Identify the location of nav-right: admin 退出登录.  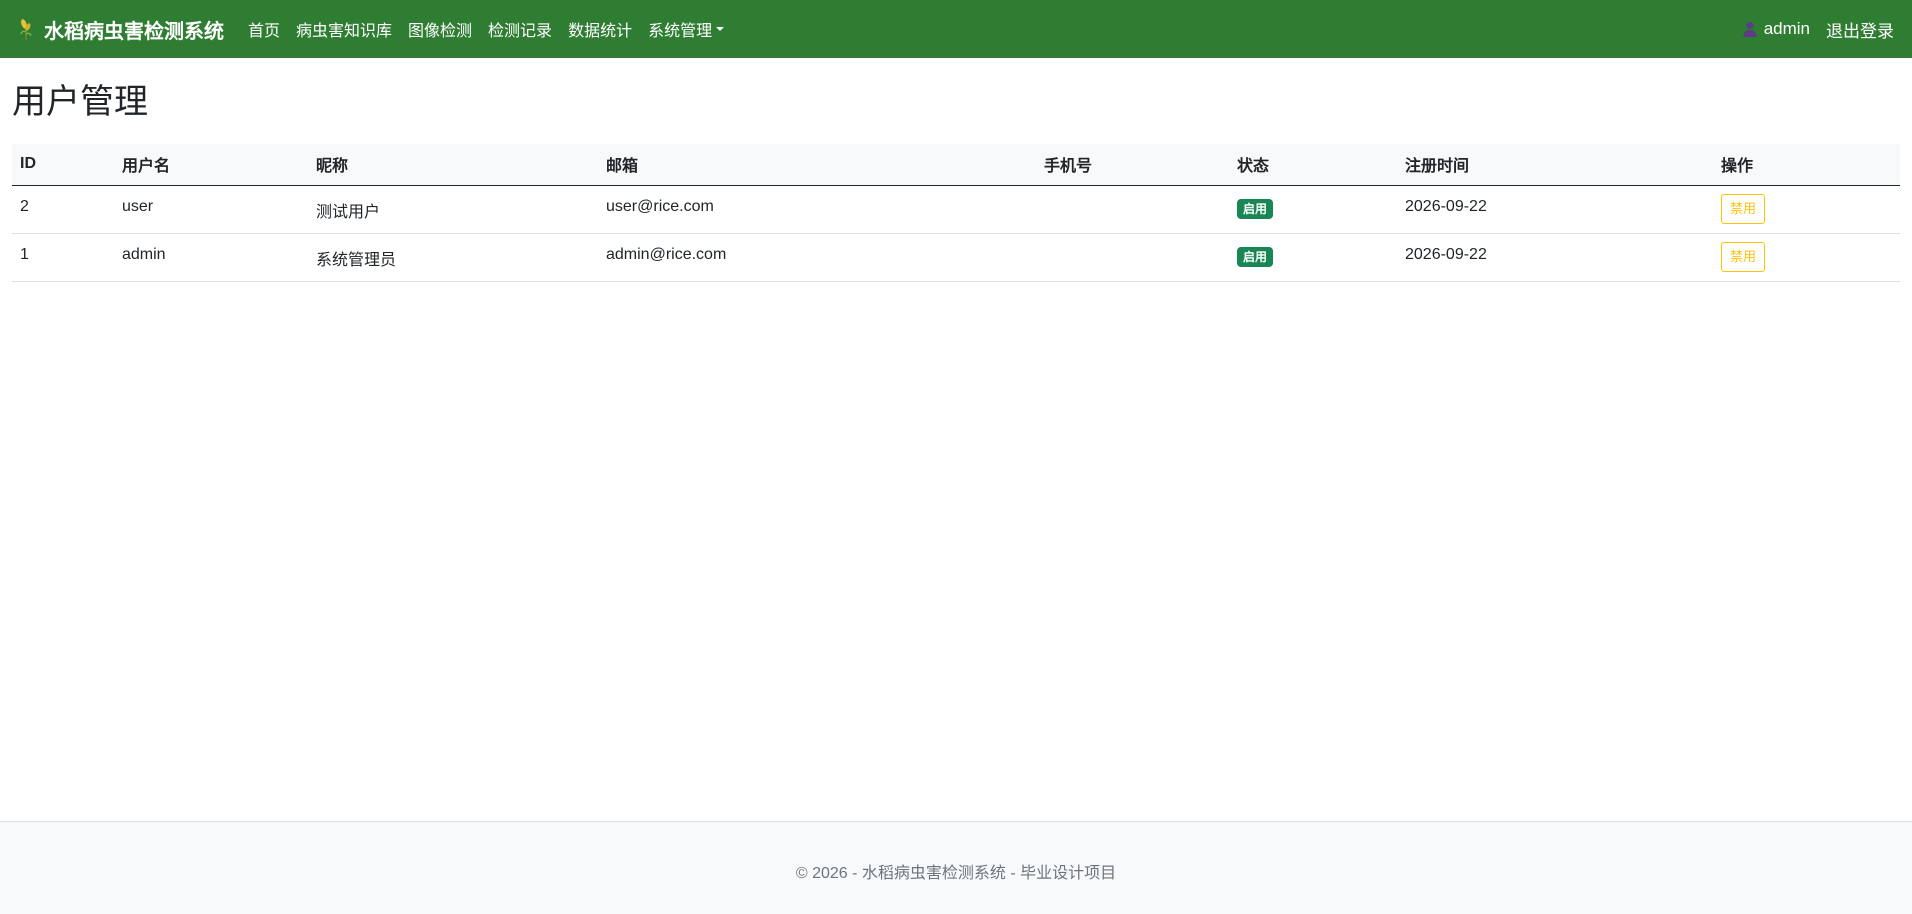
(1818, 29).